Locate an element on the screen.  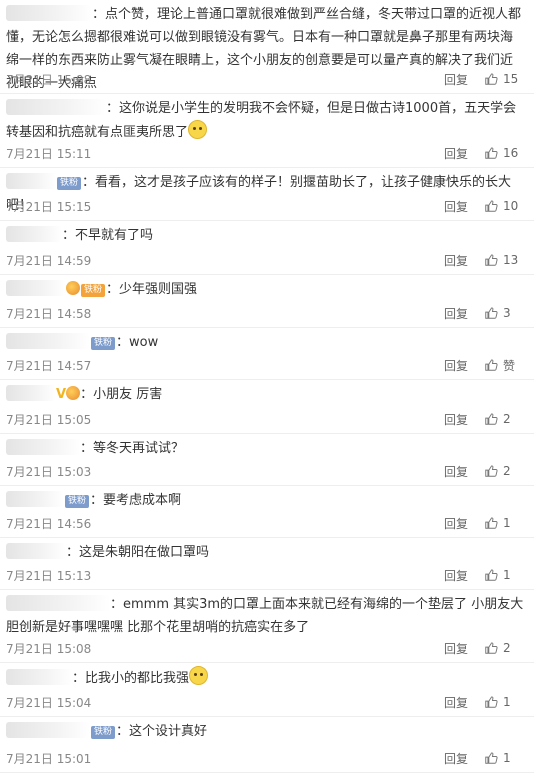
like-count: 15 is located at coordinates (511, 79).